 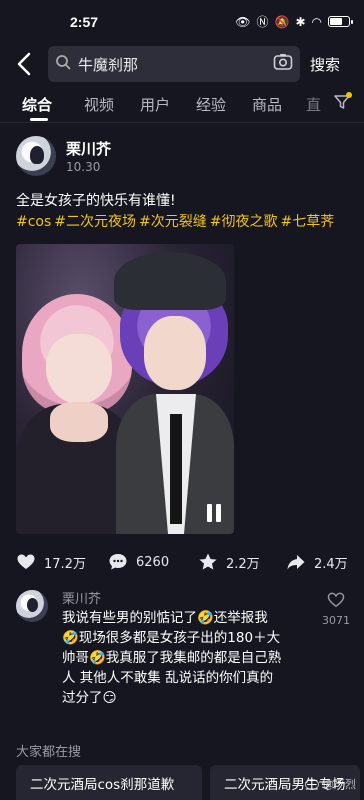 What do you see at coordinates (84, 22) in the screenshot?
I see `status-time: 2:57` at bounding box center [84, 22].